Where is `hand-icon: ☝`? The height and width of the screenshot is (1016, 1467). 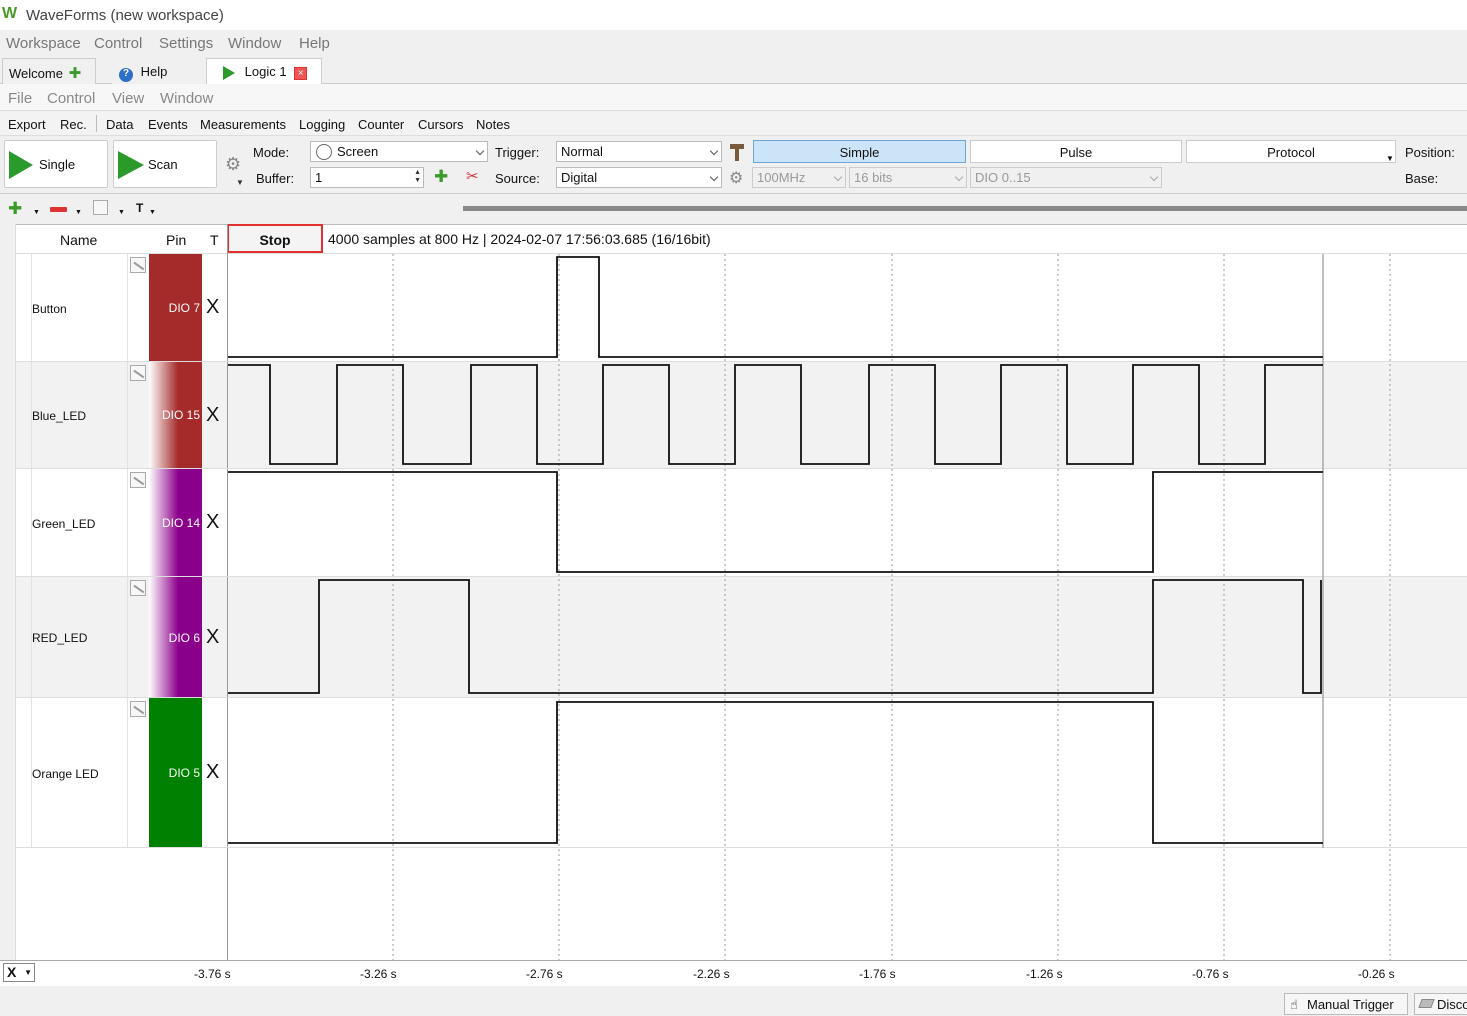
hand-icon: ☝ is located at coordinates (1294, 1004).